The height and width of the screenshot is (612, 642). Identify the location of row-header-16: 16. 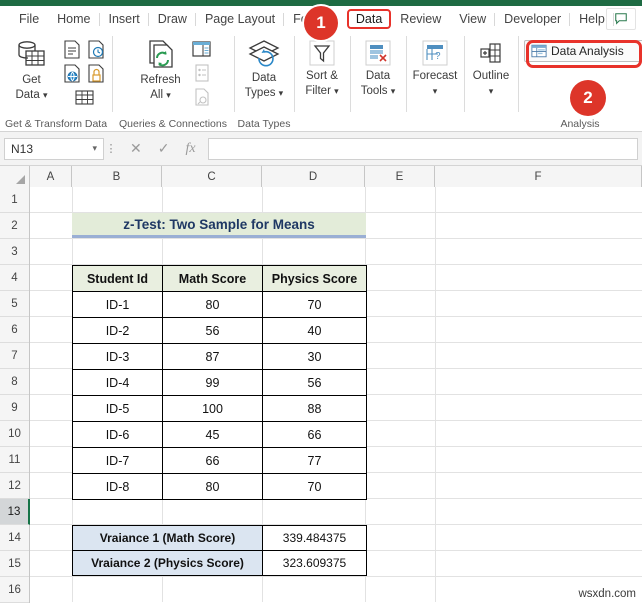
(14, 590).